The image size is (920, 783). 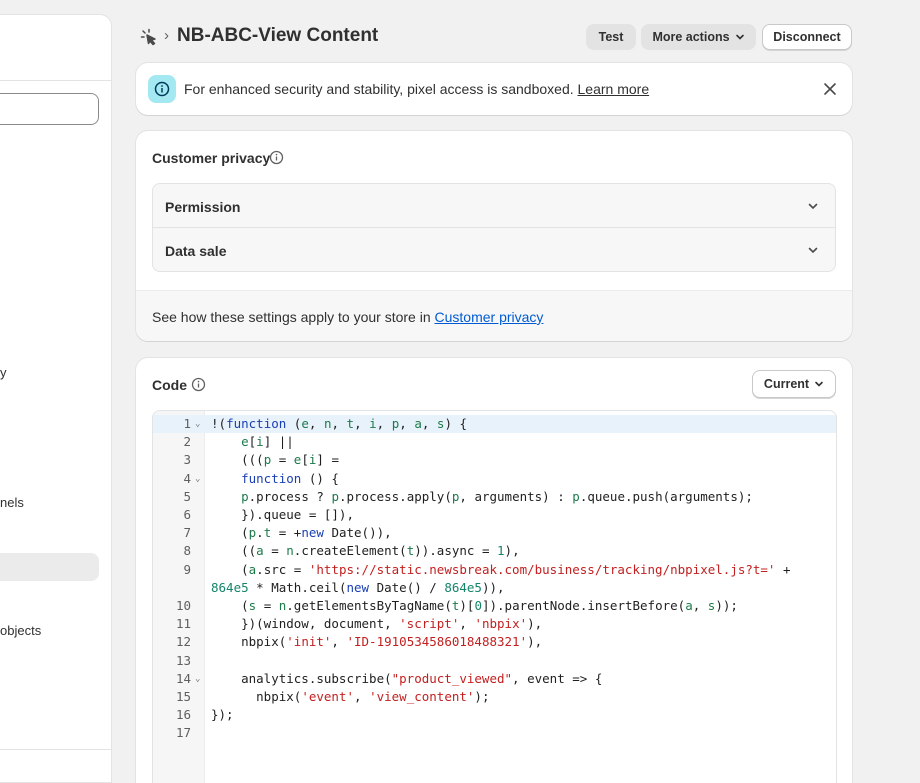 What do you see at coordinates (56, 398) in the screenshot?
I see `sidebar: y nels objects` at bounding box center [56, 398].